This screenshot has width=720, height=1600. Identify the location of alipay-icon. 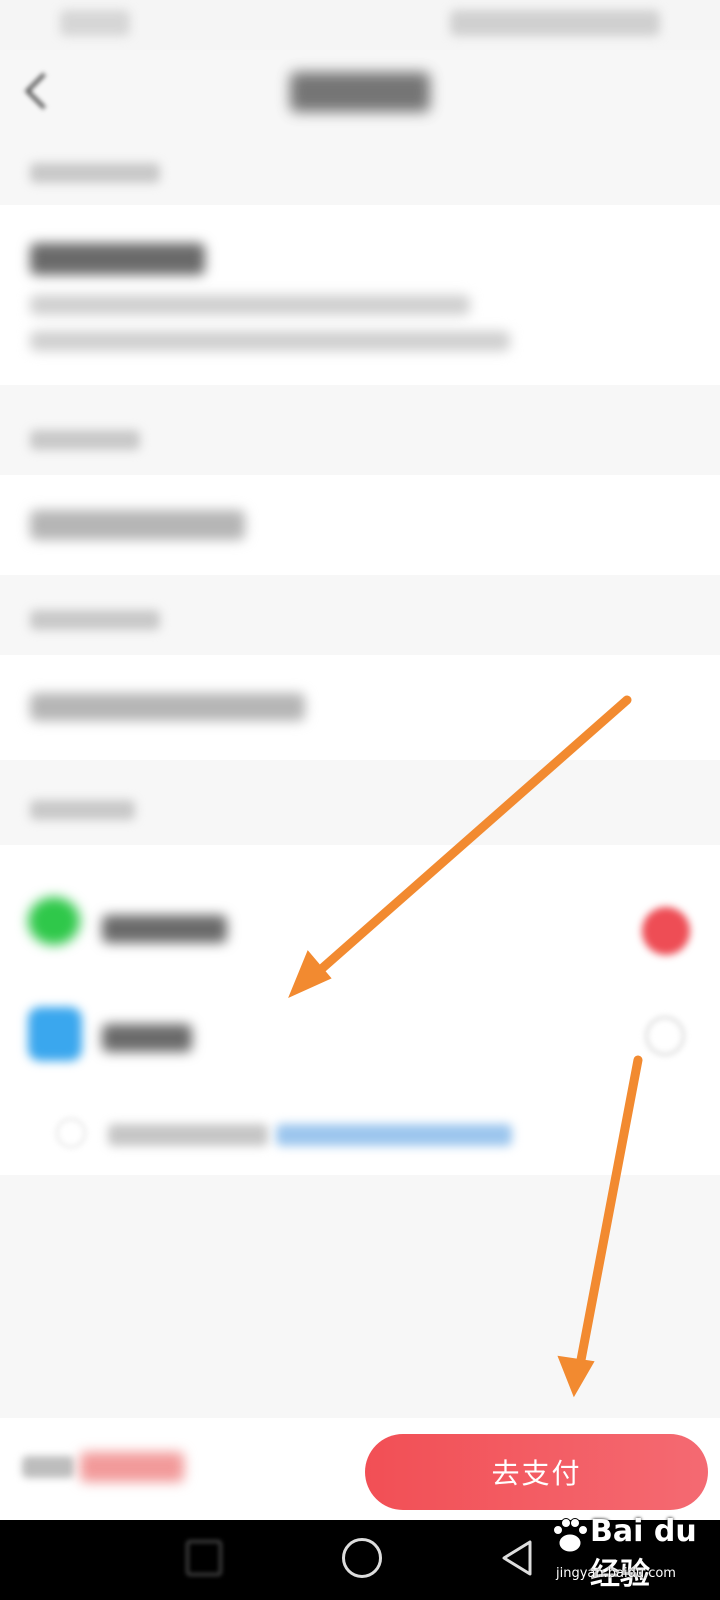
(55, 1034).